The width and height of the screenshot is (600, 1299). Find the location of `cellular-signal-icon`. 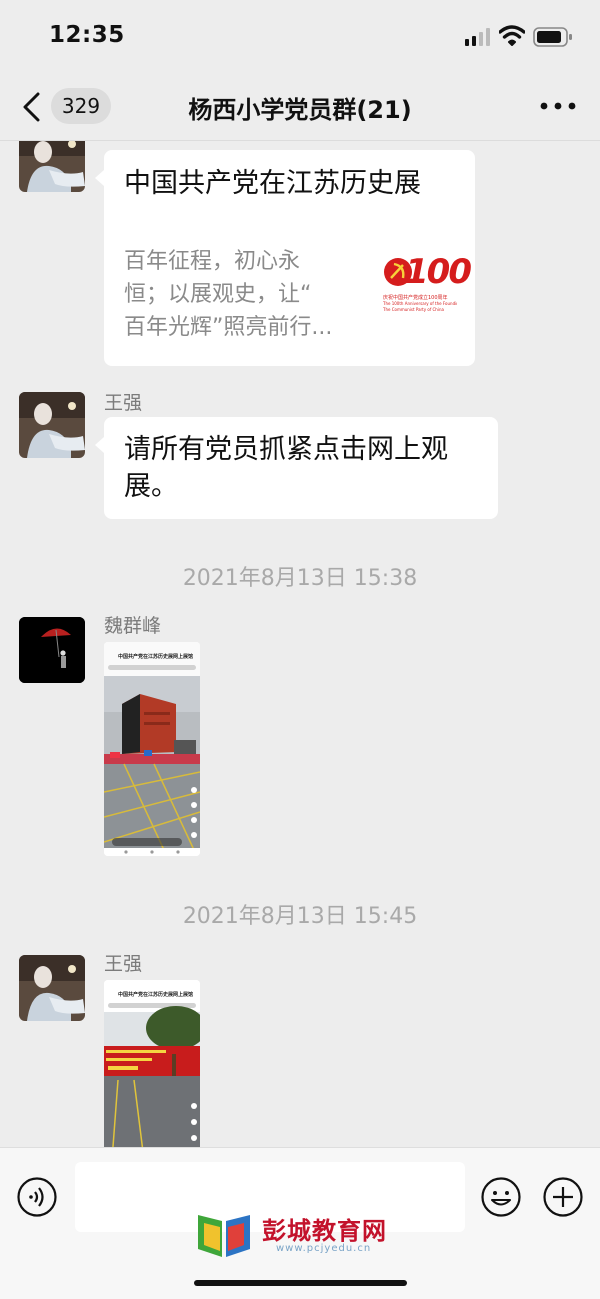

cellular-signal-icon is located at coordinates (477, 37).